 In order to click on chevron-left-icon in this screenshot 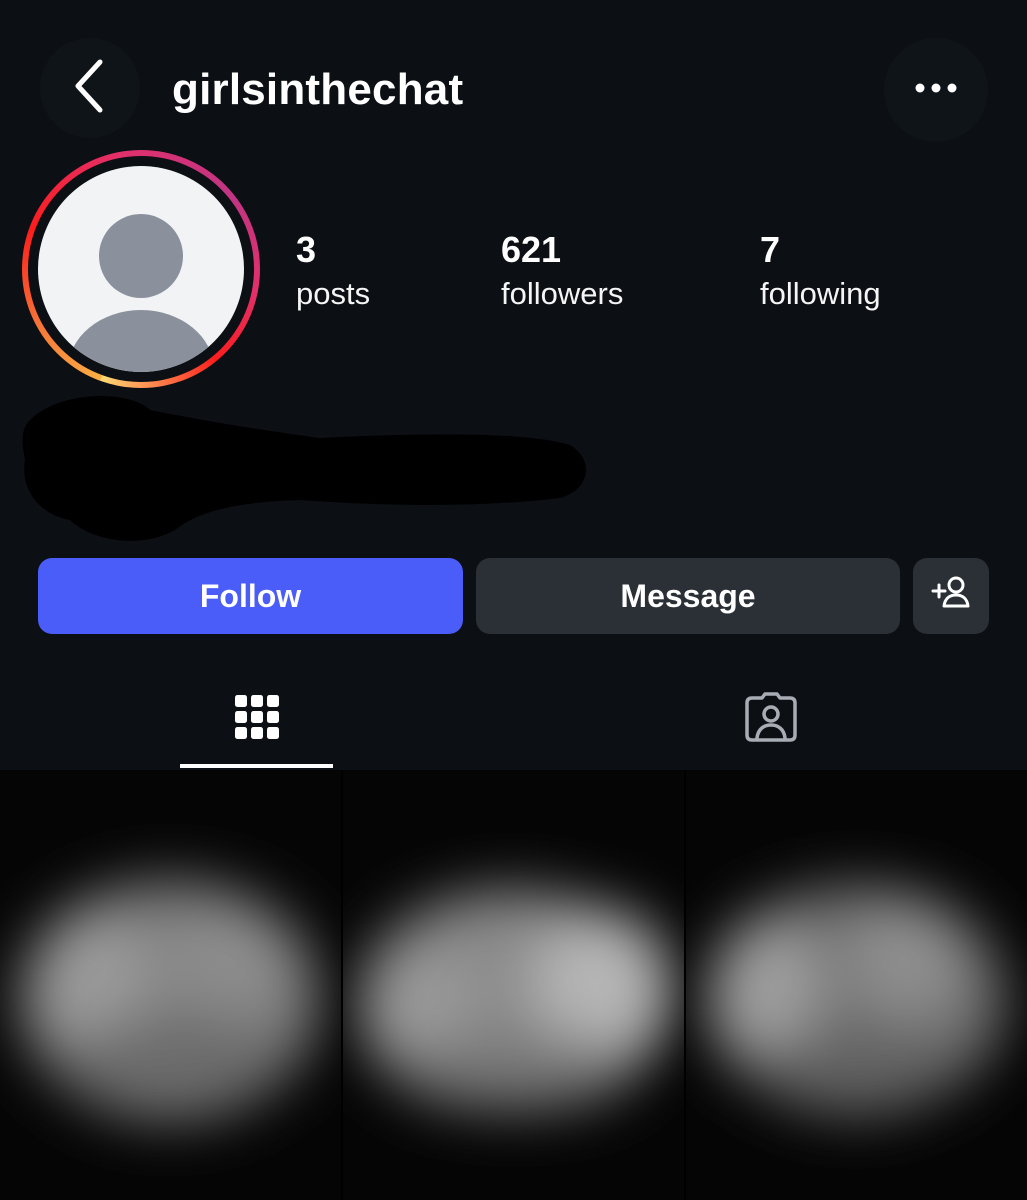, I will do `click(90, 88)`.